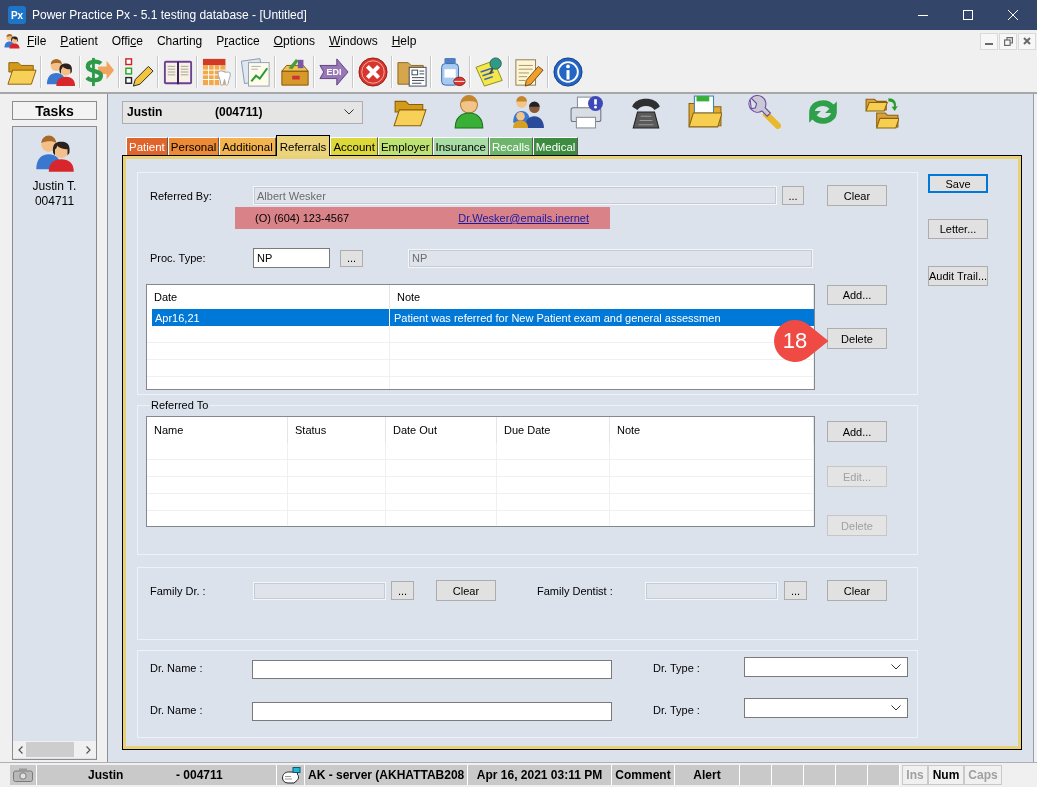 The height and width of the screenshot is (787, 1037). What do you see at coordinates (179, 41) in the screenshot?
I see `menu-item: Charting` at bounding box center [179, 41].